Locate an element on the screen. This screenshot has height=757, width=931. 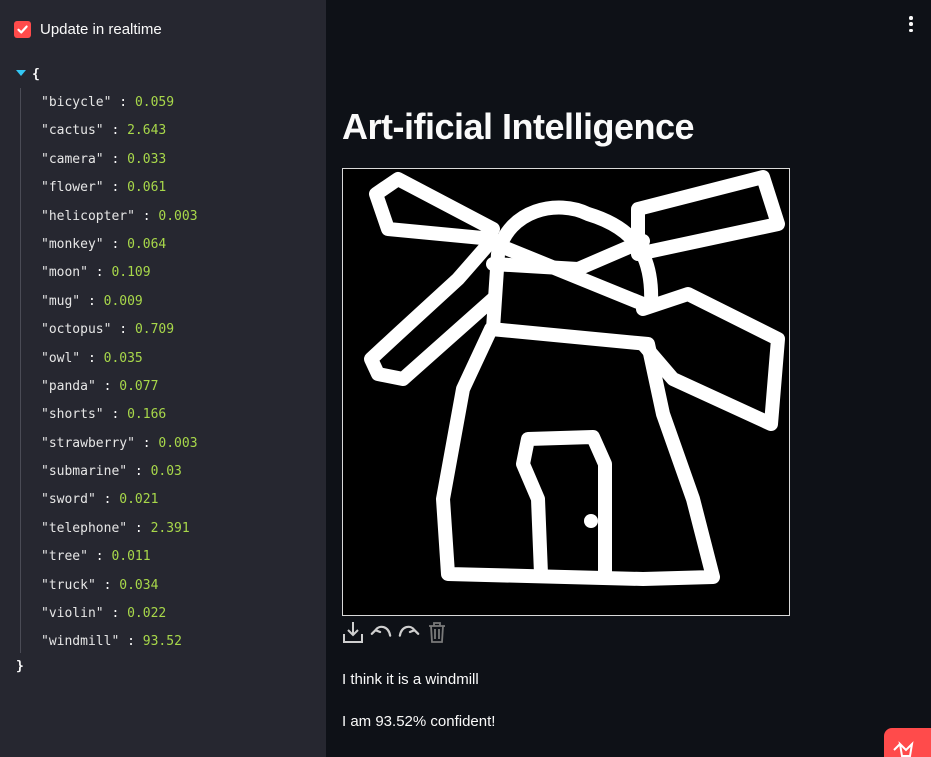
json-value: 0.709 is located at coordinates (154, 330).